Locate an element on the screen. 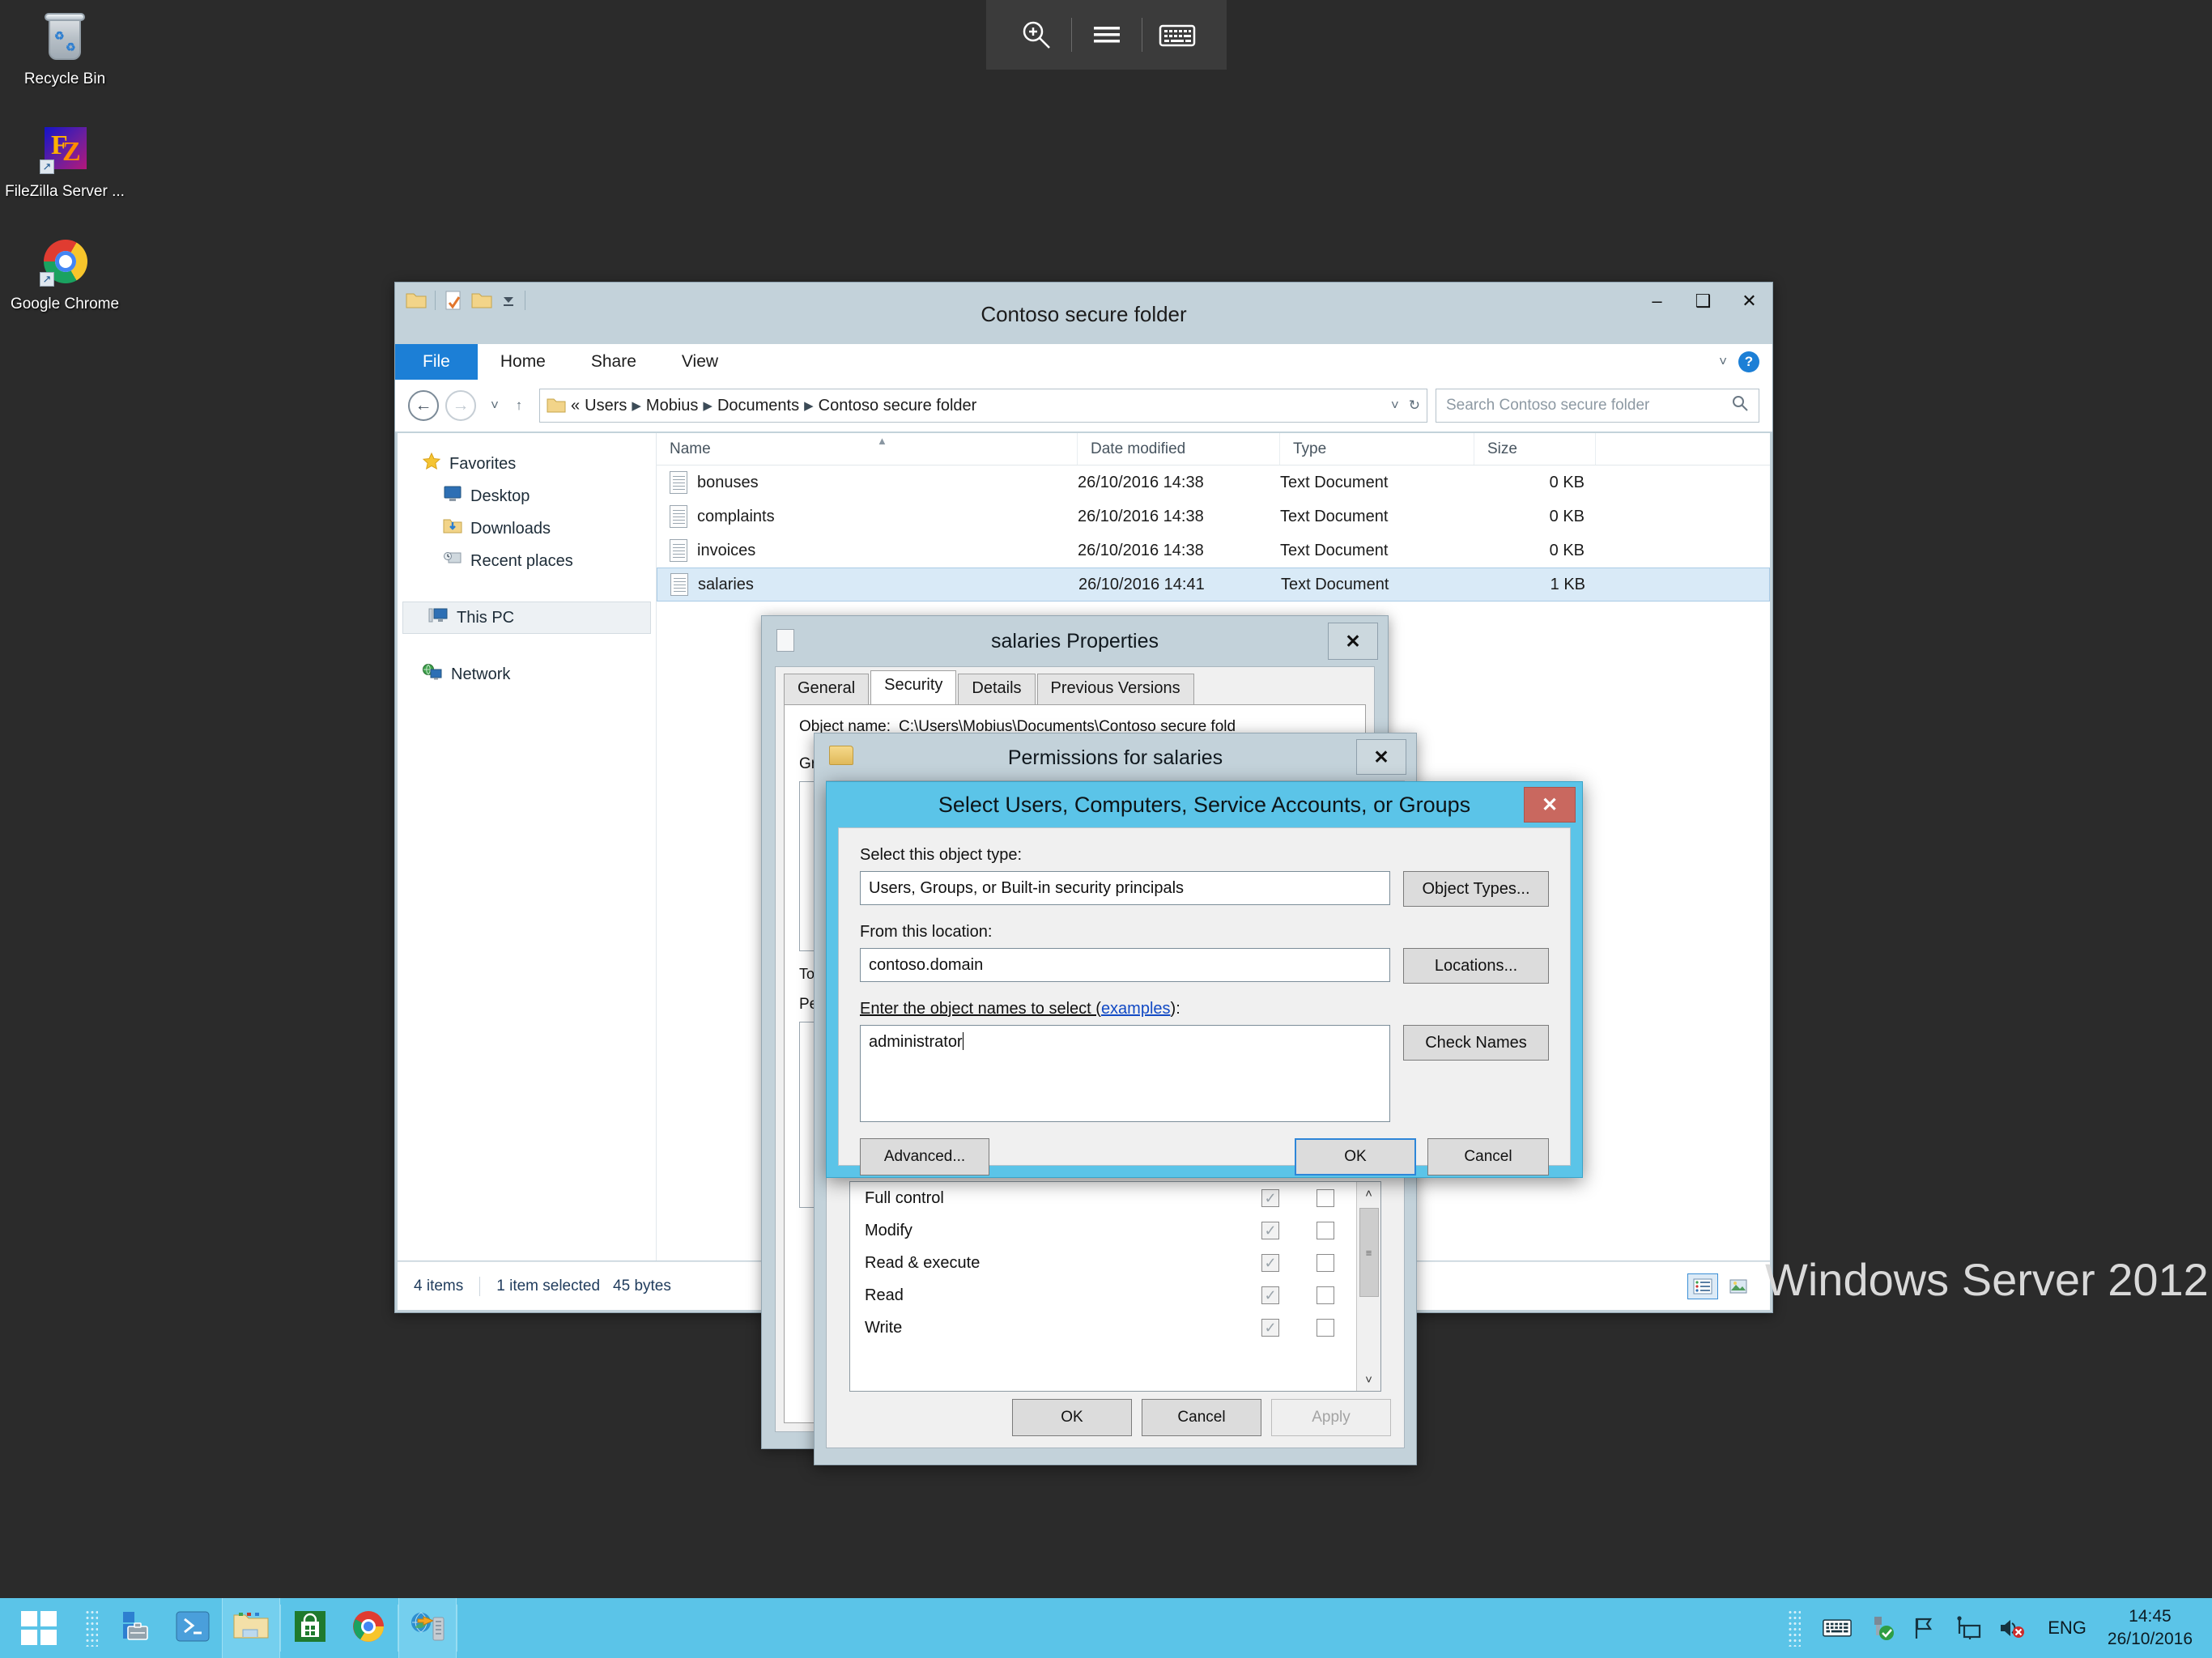  tab-general: General is located at coordinates (827, 689).